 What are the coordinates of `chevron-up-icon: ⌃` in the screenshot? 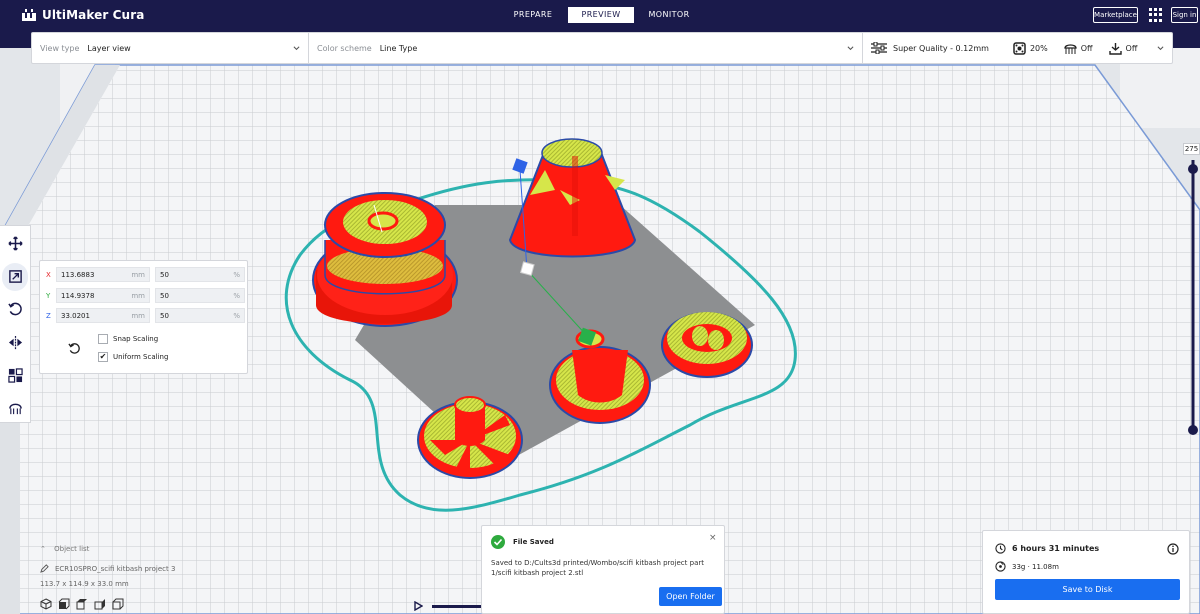 It's located at (43, 549).